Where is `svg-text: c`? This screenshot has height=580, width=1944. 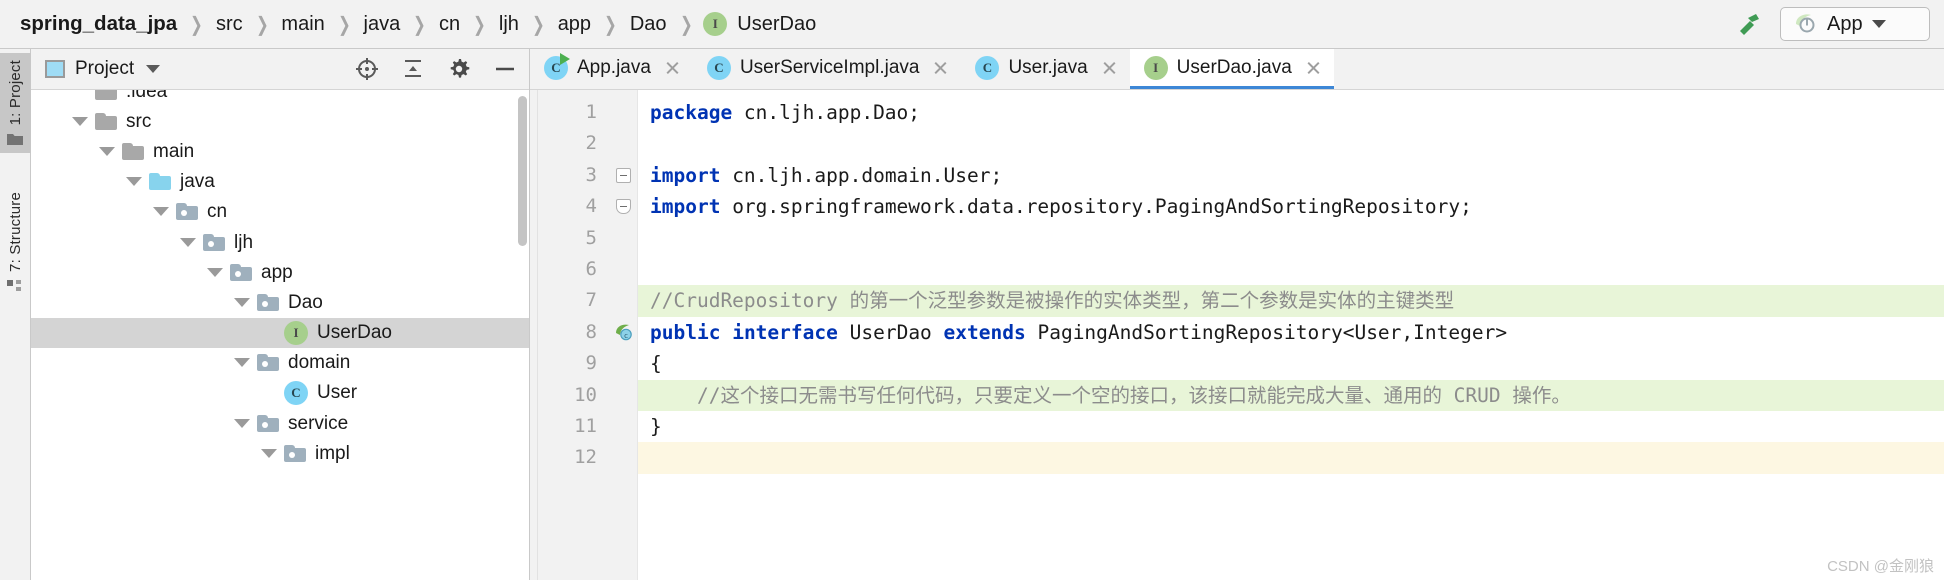
svg-text: c is located at coordinates (625, 336).